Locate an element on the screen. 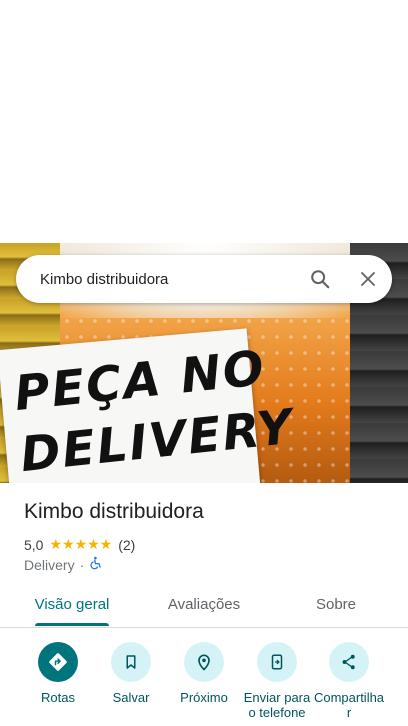 This screenshot has width=408, height=726. category-row: Delivery · is located at coordinates (63, 564).